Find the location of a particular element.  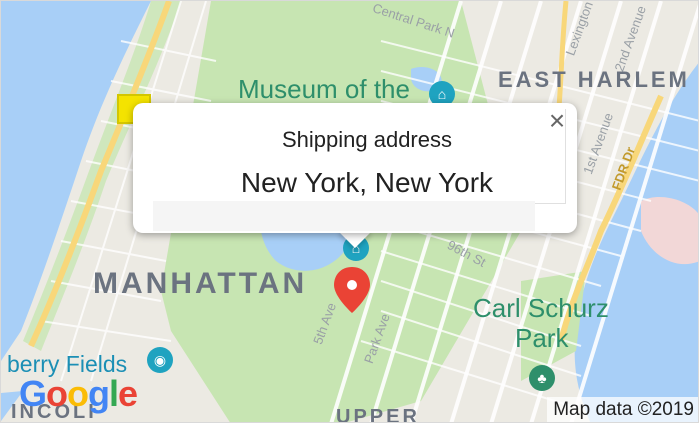

close-icon: × is located at coordinates (557, 121).